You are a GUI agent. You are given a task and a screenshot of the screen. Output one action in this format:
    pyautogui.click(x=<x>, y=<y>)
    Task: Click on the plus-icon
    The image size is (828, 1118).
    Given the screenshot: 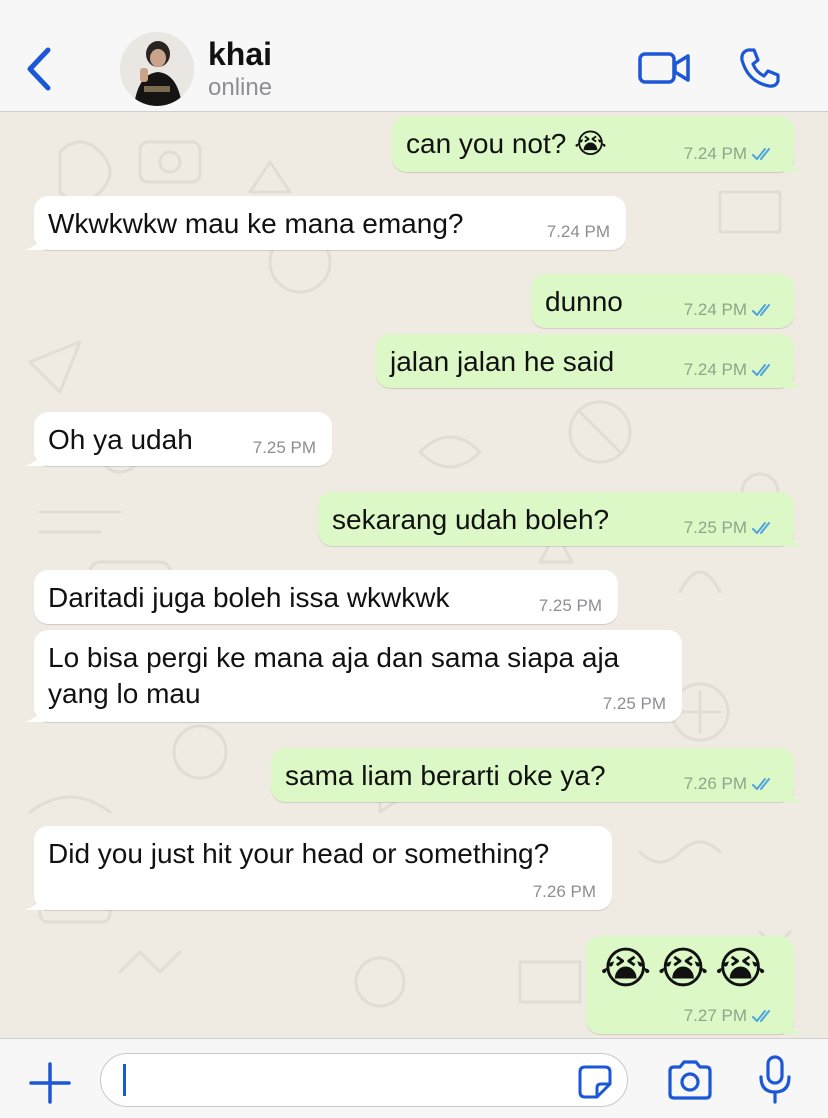 What is the action you would take?
    pyautogui.click(x=50, y=1083)
    